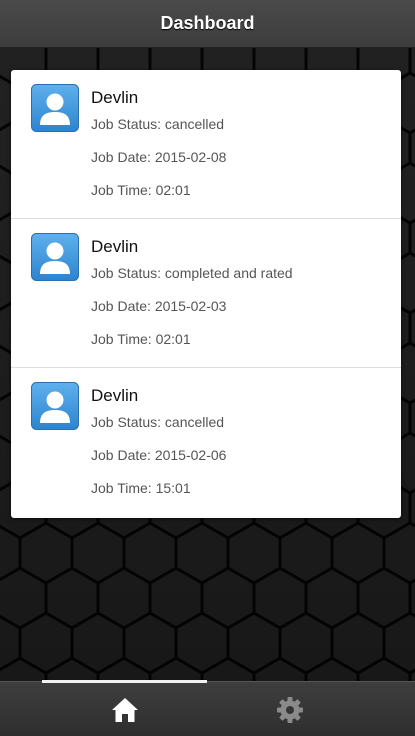 The image size is (415, 736). I want to click on job-date: Job Date: 2015-02-03, so click(159, 306).